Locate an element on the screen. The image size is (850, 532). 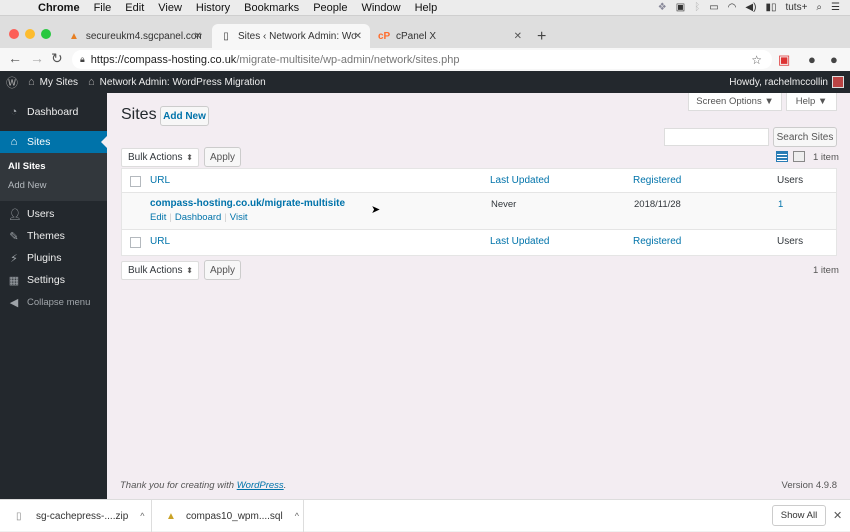
excerpt-view-icon is located at coordinates (799, 156).